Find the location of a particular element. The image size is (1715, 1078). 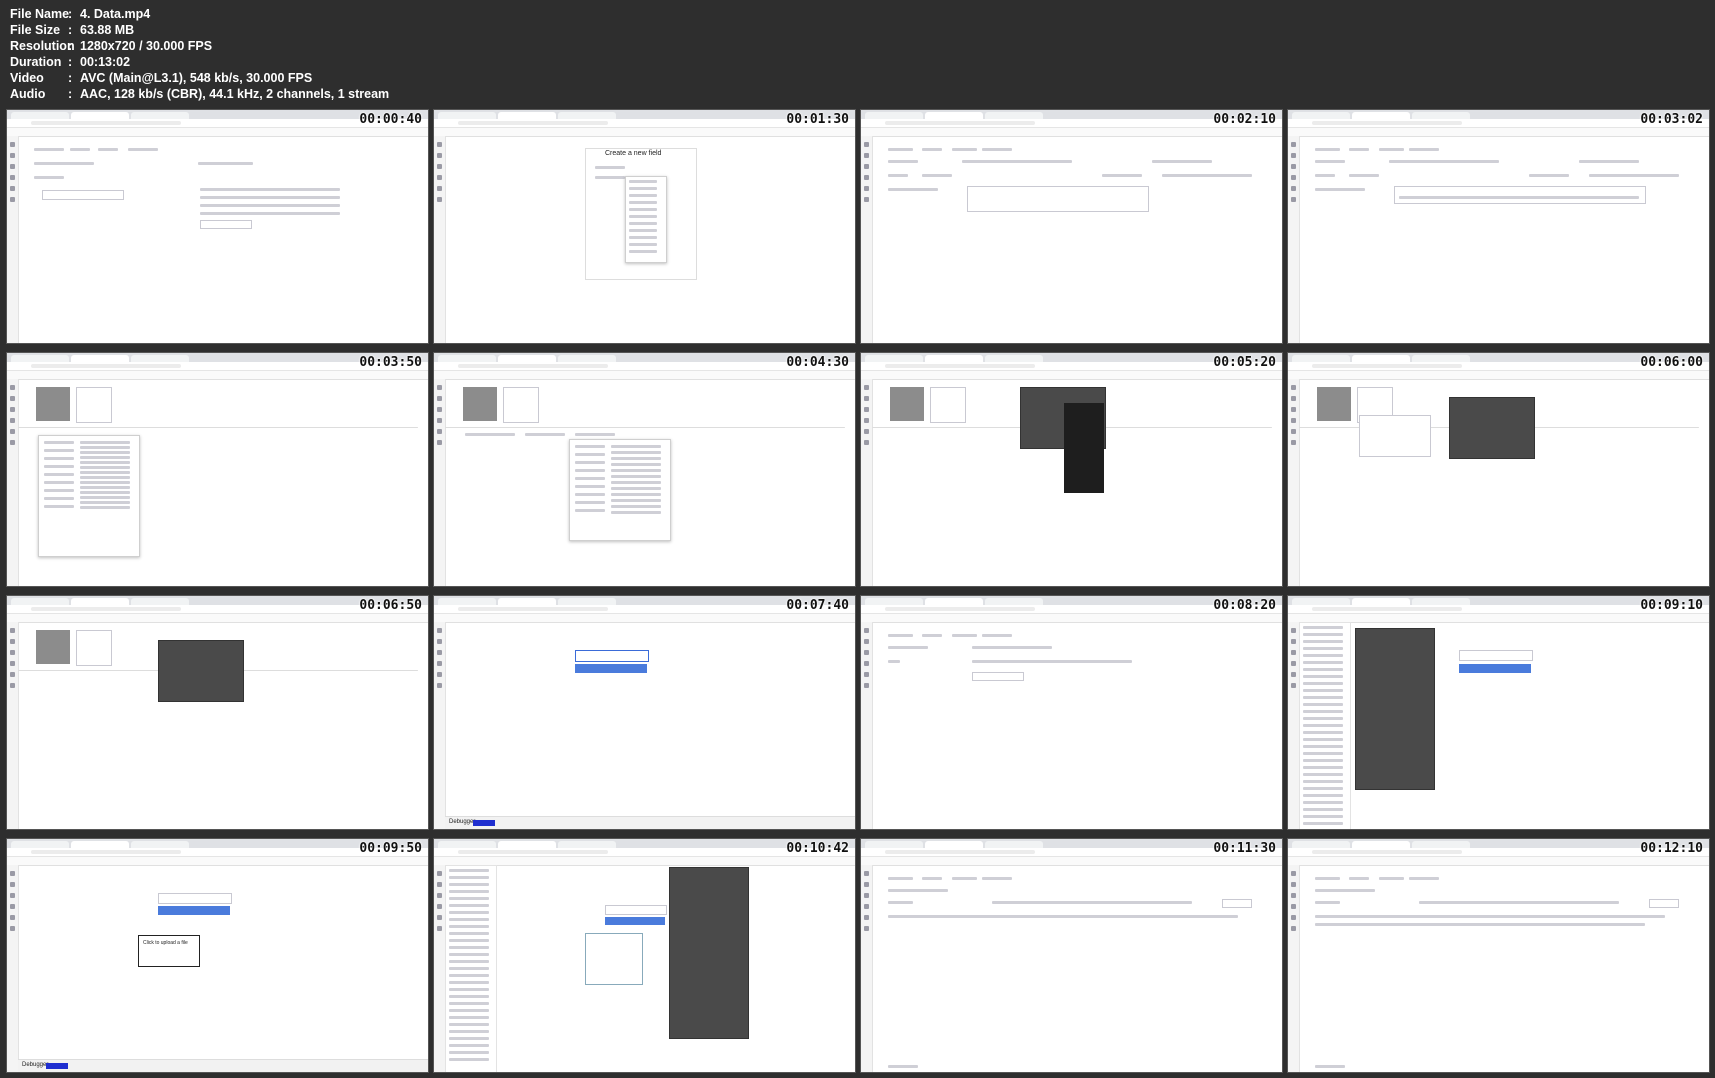

file-uploader is located at coordinates (614, 959).